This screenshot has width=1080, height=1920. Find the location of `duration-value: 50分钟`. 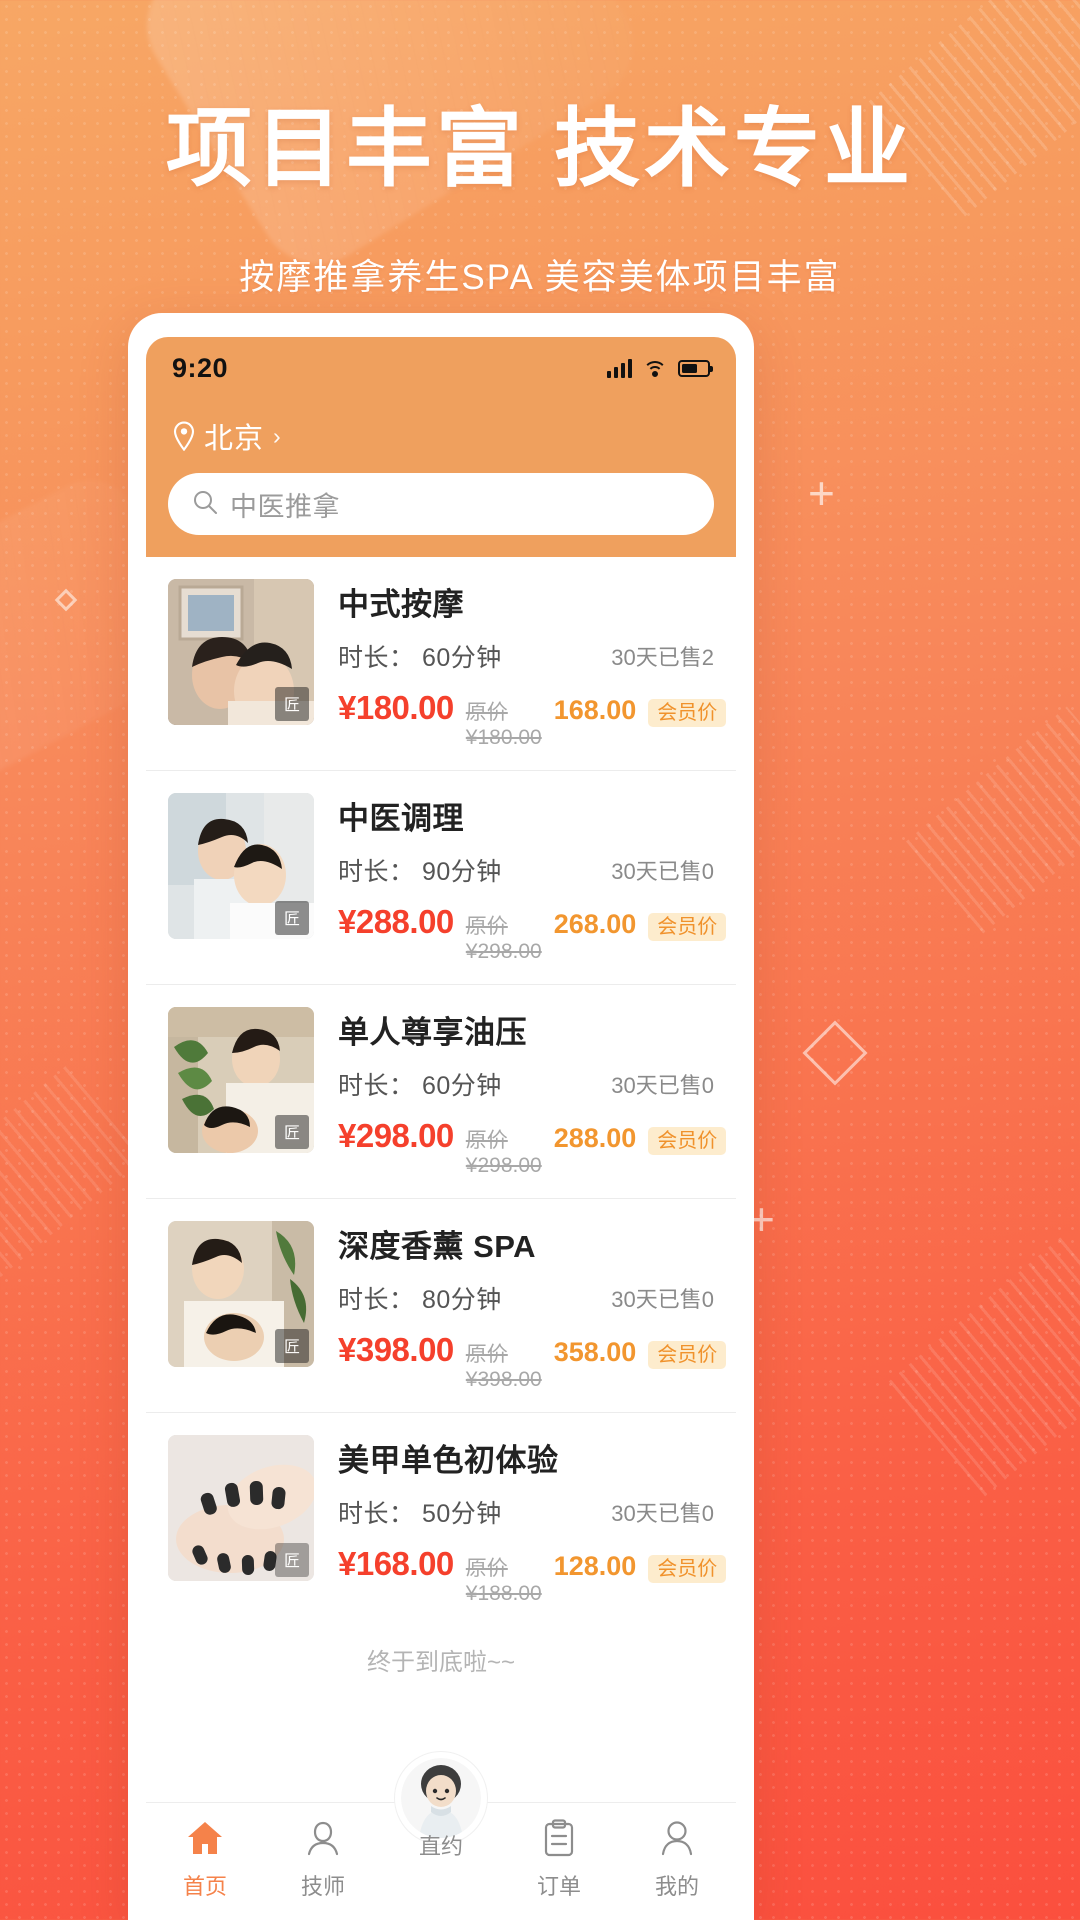

duration-value: 50分钟 is located at coordinates (461, 1514).